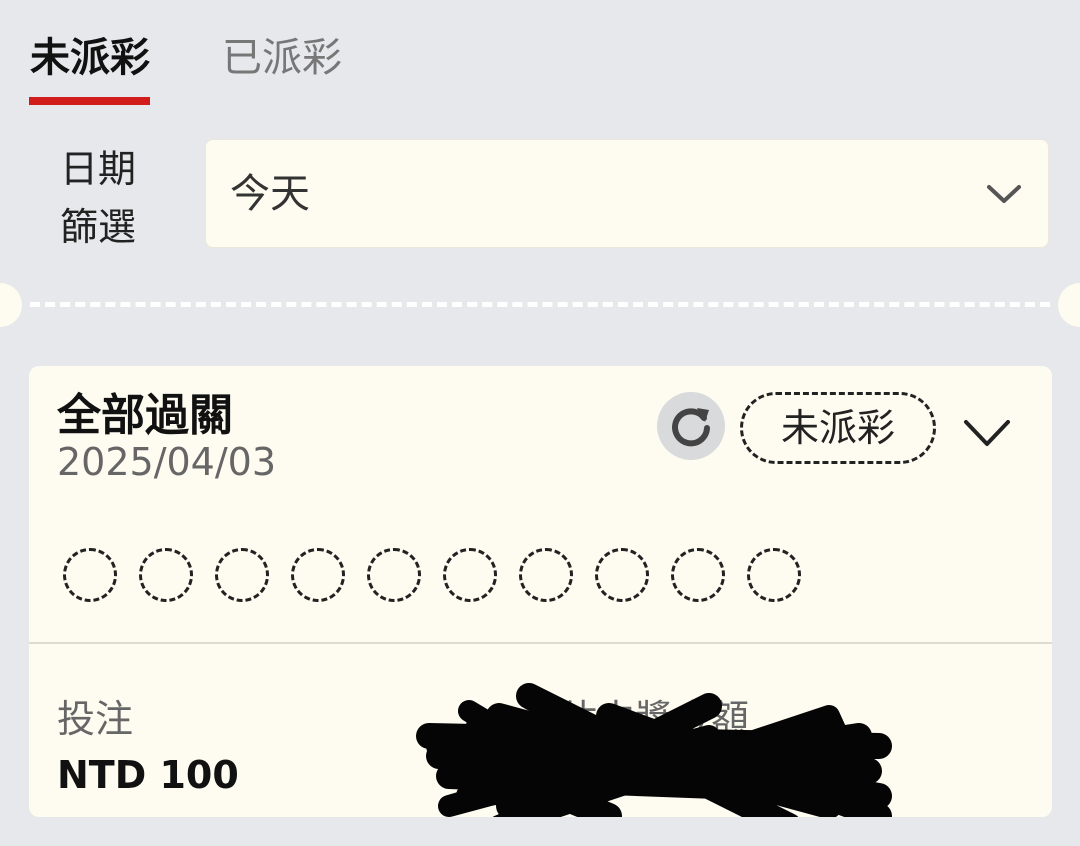 This screenshot has width=1080, height=846. What do you see at coordinates (98, 227) in the screenshot?
I see `date-filter-label-line2: 篩選` at bounding box center [98, 227].